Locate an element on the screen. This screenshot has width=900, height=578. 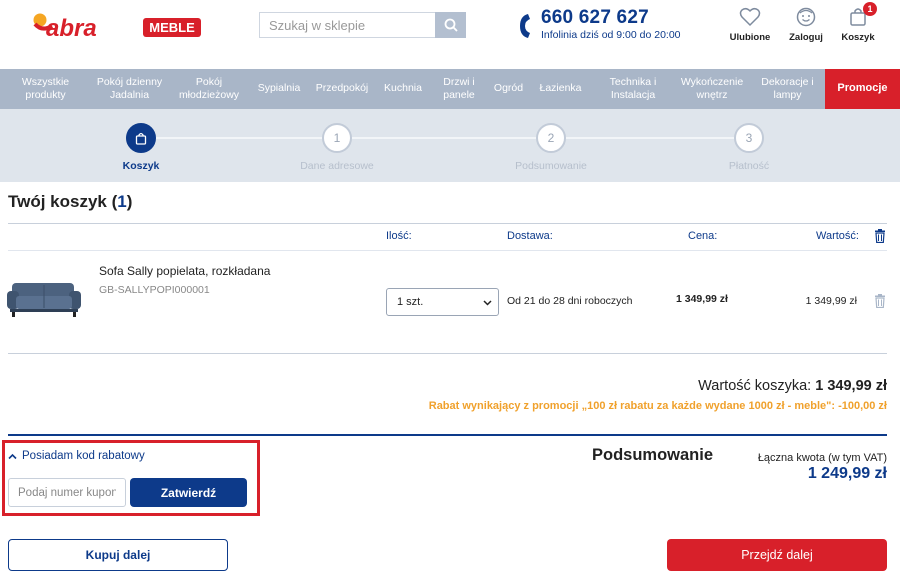
login-link: Zaloguj is located at coordinates (806, 25).